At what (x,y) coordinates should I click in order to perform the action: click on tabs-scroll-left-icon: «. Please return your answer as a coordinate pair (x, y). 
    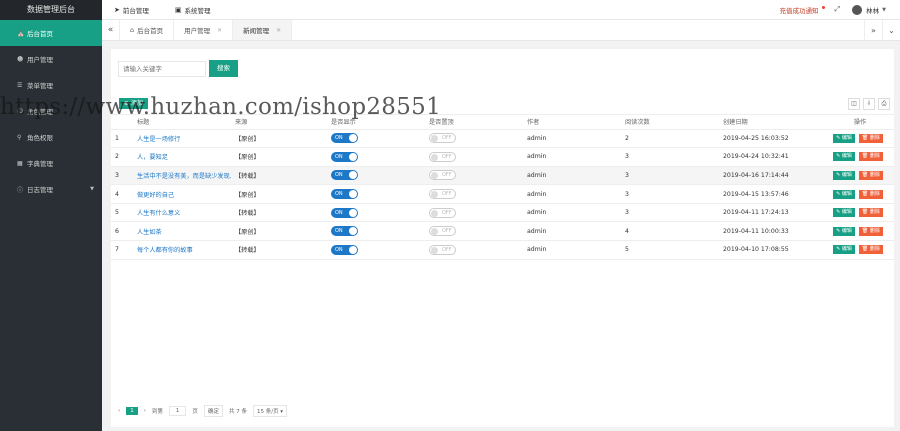
    Looking at the image, I should click on (111, 30).